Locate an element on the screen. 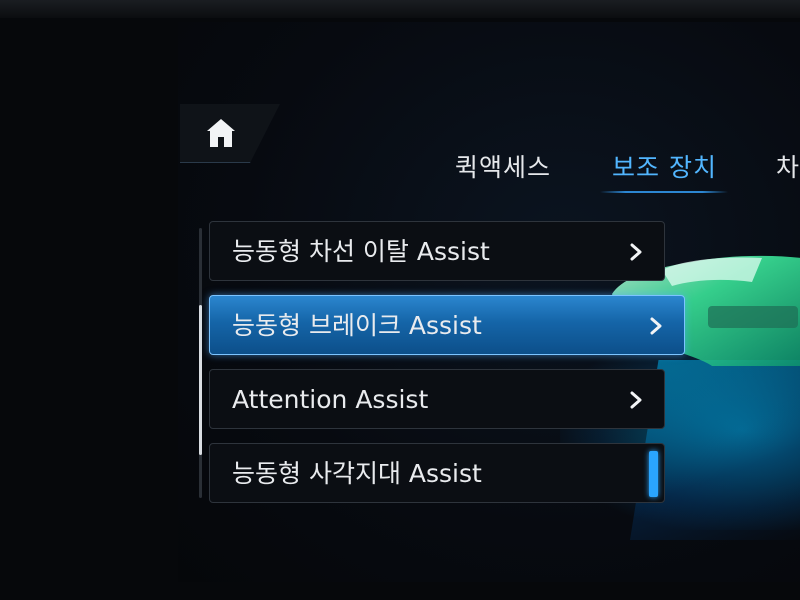 The height and width of the screenshot is (600, 800). tab-vehicle: 차 is located at coordinates (787, 168).